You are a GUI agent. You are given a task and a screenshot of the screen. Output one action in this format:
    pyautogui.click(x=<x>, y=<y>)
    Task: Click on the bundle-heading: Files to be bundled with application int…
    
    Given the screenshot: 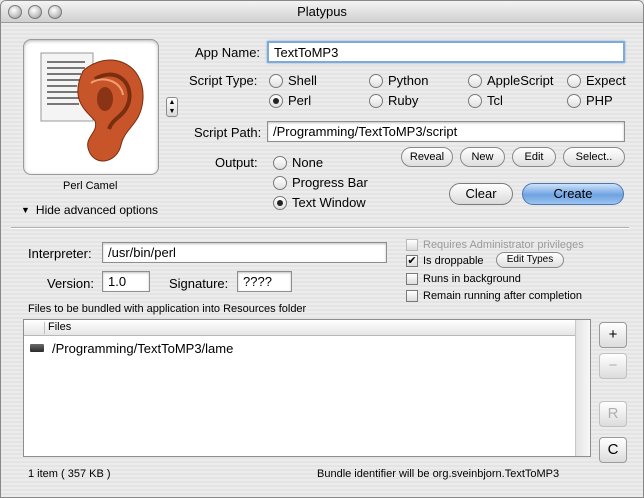 What is the action you would take?
    pyautogui.click(x=167, y=309)
    